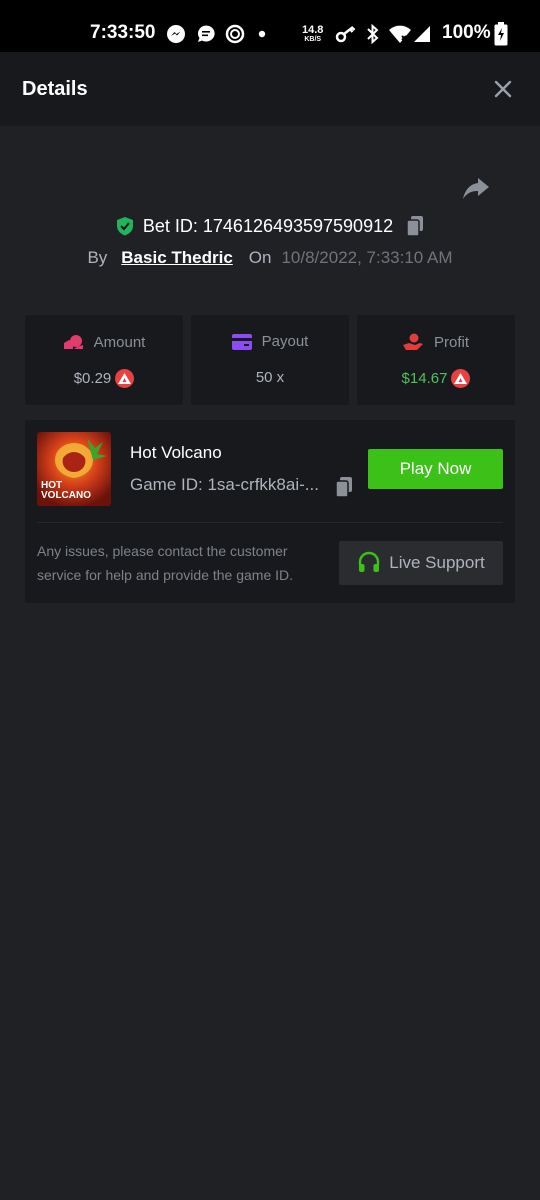  Describe the element at coordinates (241, 341) in the screenshot. I see `payout-card-icon` at that location.